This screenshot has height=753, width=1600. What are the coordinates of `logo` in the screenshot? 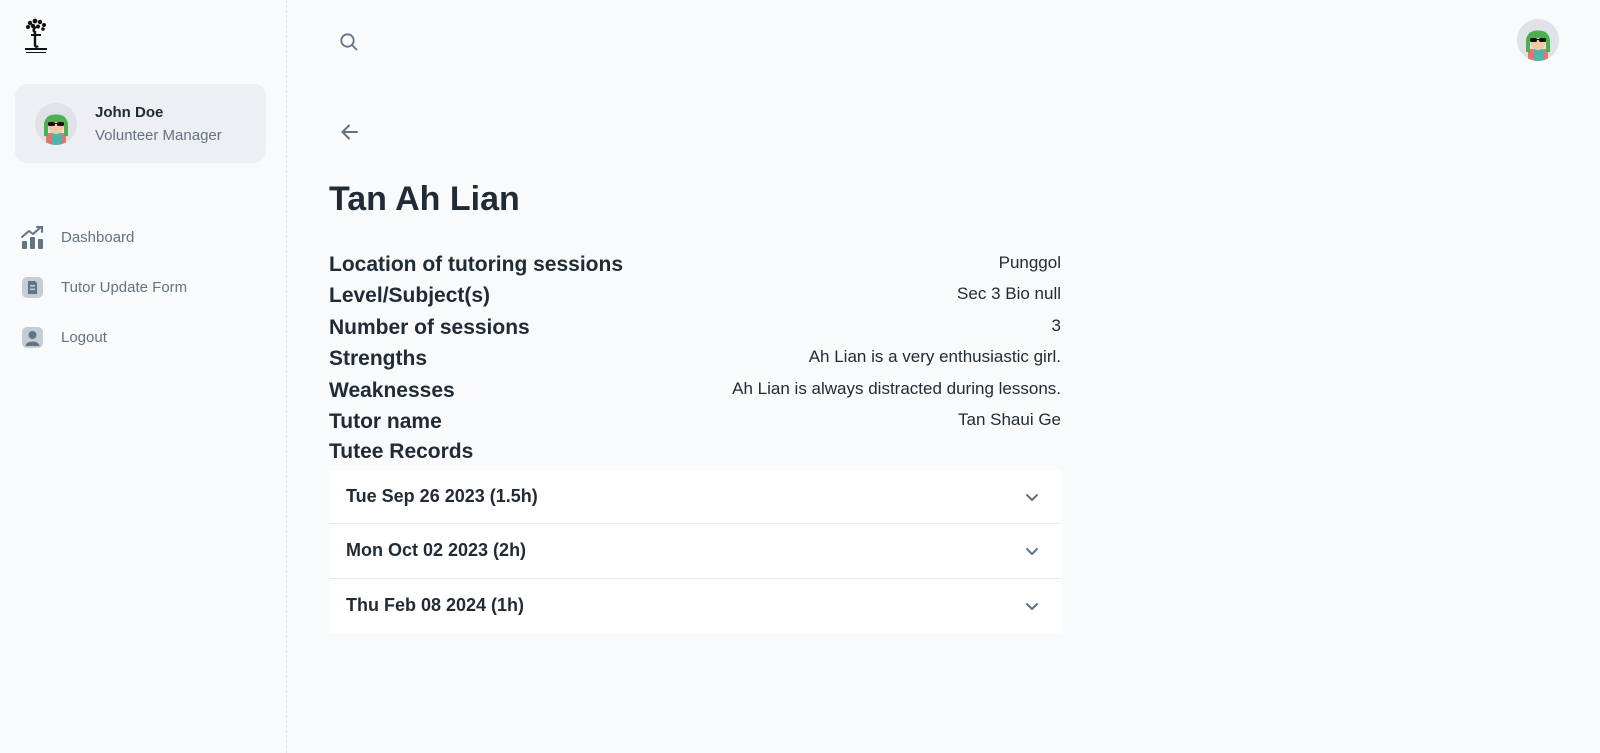 It's located at (36, 37).